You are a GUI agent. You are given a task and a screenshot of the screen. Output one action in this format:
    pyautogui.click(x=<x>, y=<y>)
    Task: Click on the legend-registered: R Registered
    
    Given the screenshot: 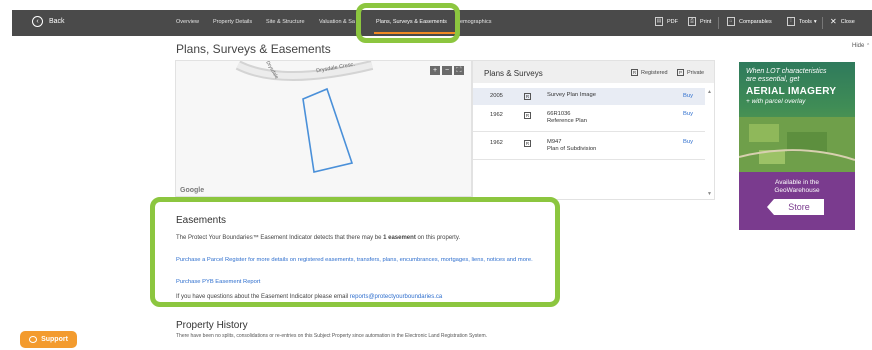 What is the action you would take?
    pyautogui.click(x=649, y=72)
    